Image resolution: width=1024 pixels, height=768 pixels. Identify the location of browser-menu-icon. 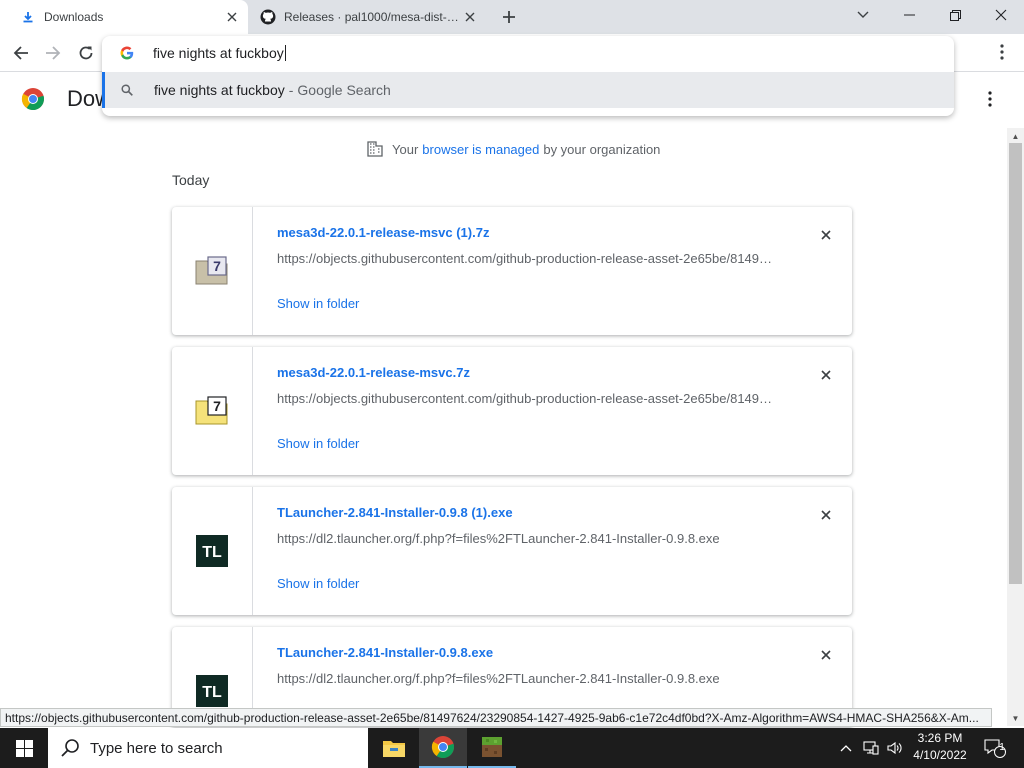
(1002, 52).